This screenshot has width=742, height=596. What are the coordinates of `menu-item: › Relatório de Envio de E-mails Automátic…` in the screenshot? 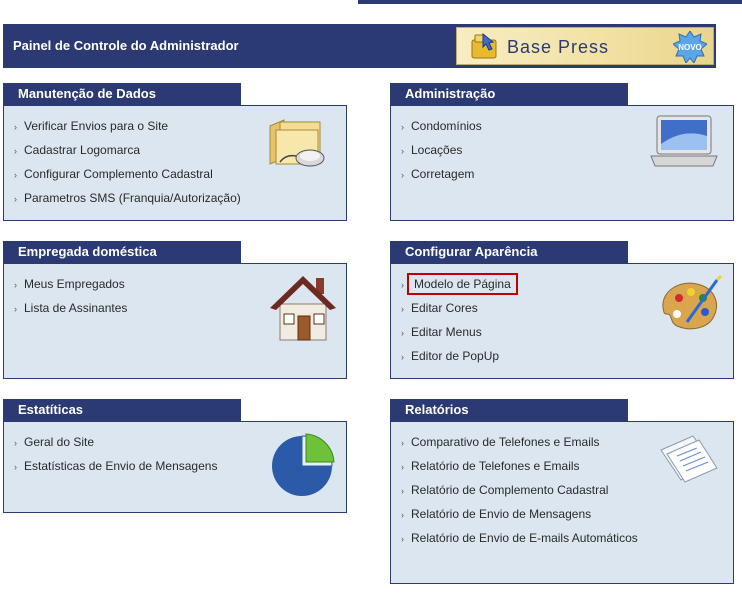 It's located at (519, 542).